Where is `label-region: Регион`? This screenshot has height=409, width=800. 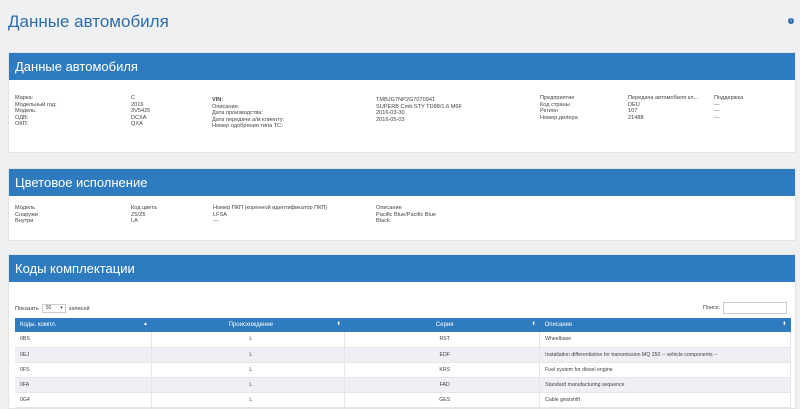 label-region: Регион is located at coordinates (549, 111).